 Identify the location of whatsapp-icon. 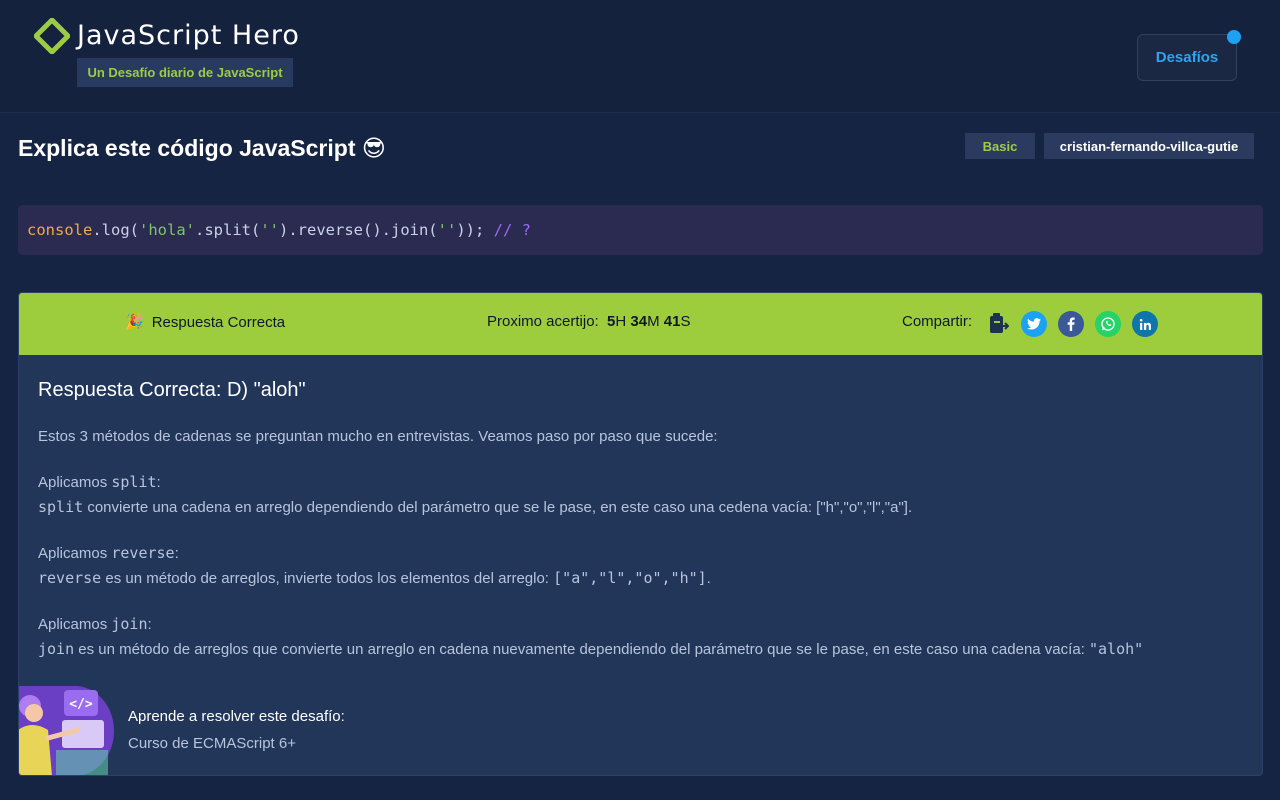
(1108, 324).